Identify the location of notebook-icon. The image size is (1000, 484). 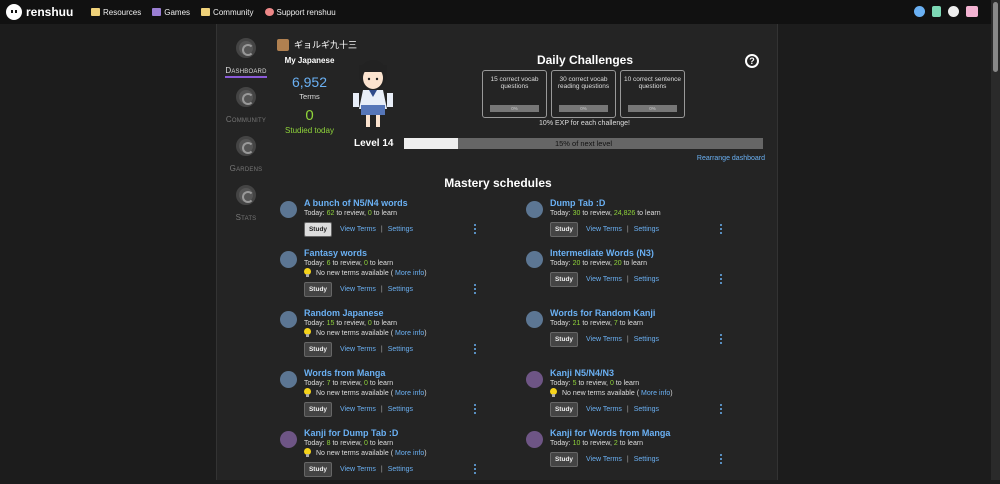
(936, 11).